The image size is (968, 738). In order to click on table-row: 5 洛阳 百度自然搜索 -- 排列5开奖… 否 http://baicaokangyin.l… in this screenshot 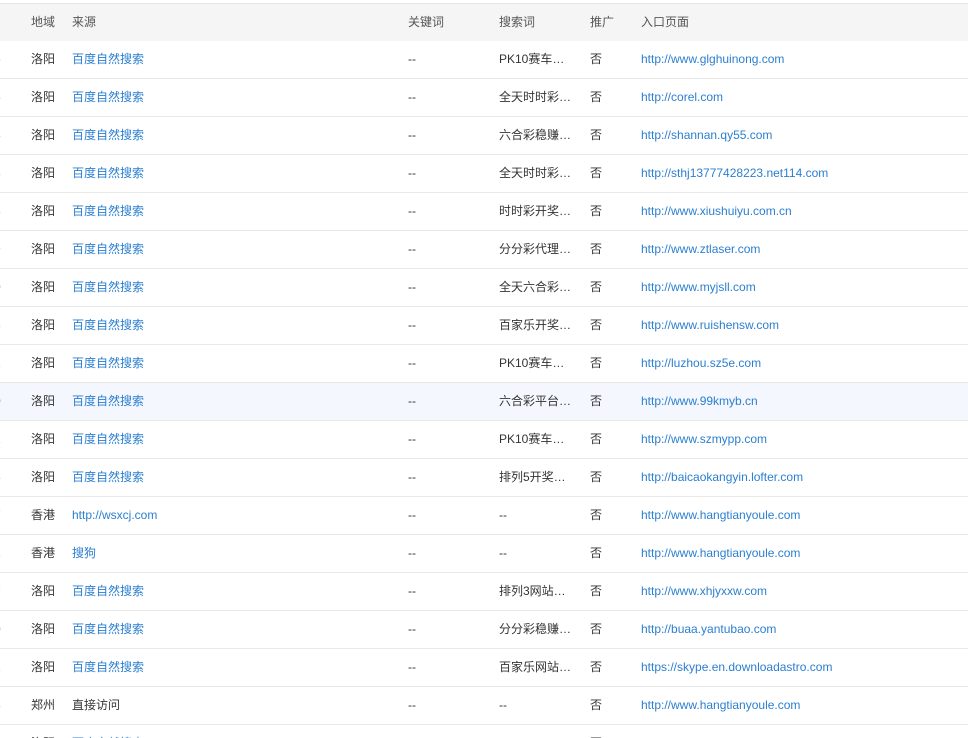, I will do `click(484, 478)`.